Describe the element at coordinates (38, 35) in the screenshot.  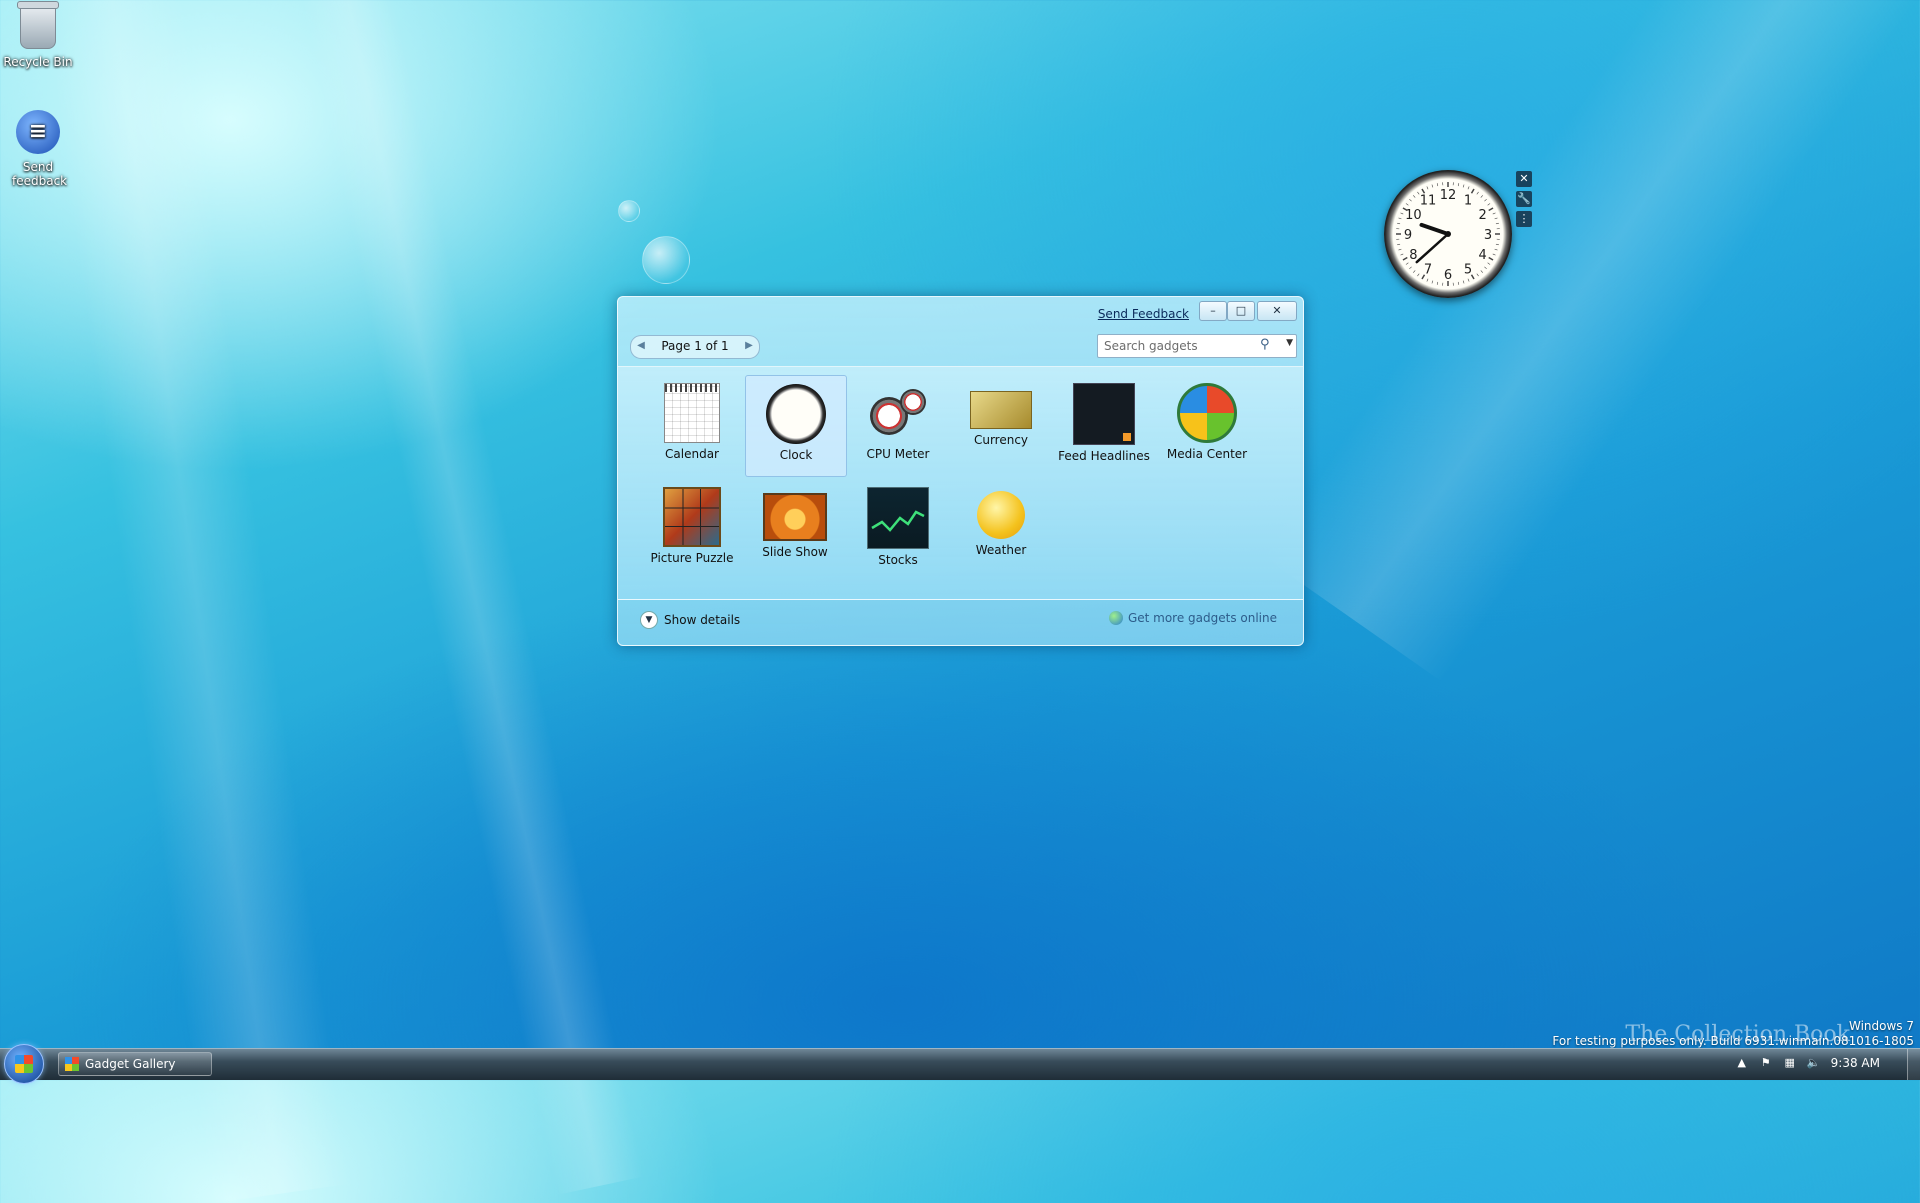
I see `desktop-icon-recycle-bin: Recycle Bin` at that location.